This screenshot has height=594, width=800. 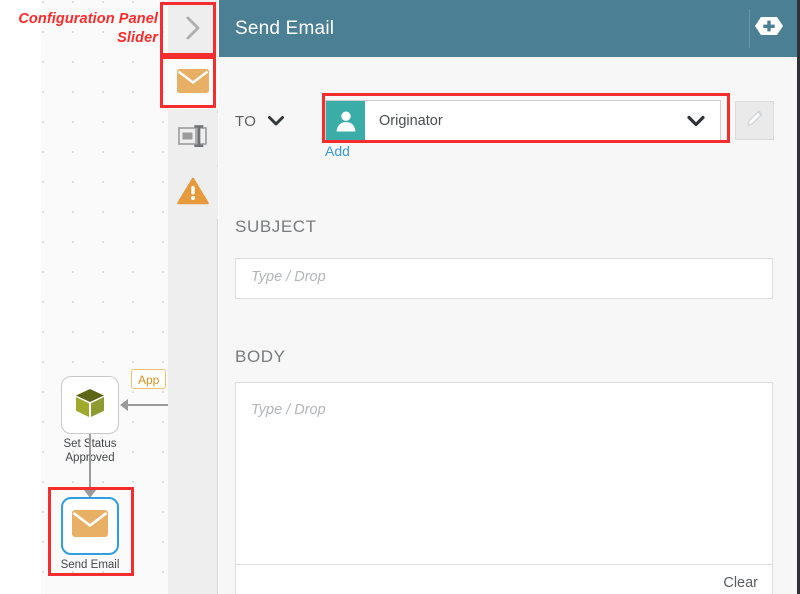 What do you see at coordinates (411, 120) in the screenshot?
I see `to-recipient-value: Originator` at bounding box center [411, 120].